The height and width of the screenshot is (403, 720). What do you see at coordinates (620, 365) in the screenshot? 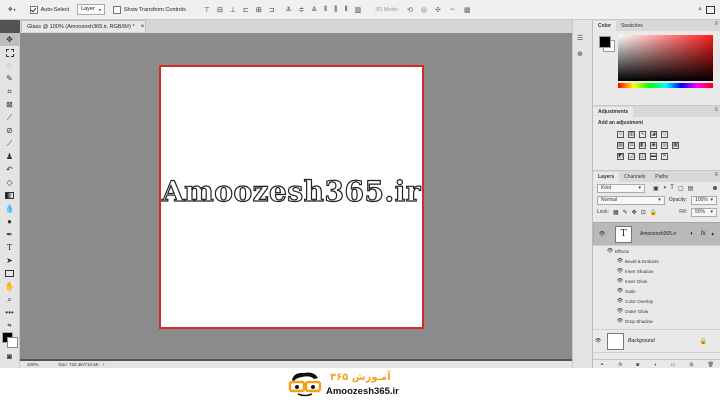
I see `add-style-fx-icon: fx` at bounding box center [620, 365].